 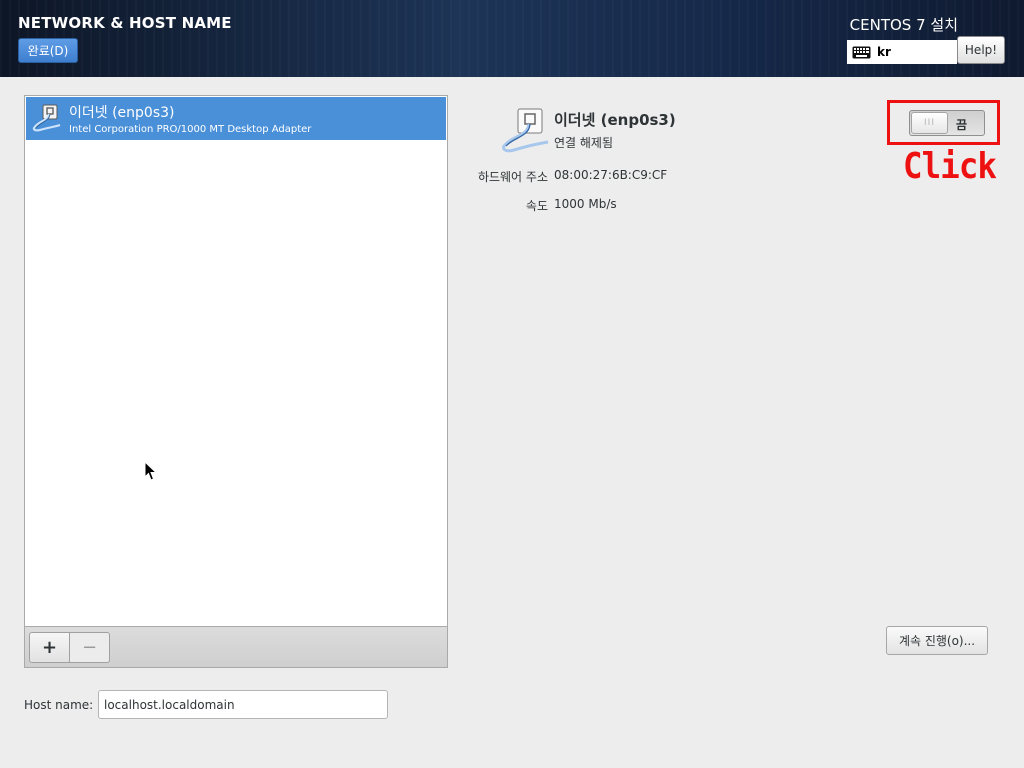 I want to click on device-name: 이더넷 (enp0s3), so click(x=122, y=113).